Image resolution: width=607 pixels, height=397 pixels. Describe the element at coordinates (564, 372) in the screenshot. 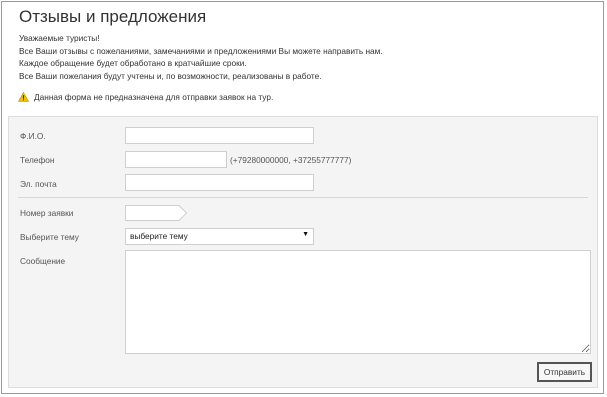

I see `submit-button: Отправить` at that location.